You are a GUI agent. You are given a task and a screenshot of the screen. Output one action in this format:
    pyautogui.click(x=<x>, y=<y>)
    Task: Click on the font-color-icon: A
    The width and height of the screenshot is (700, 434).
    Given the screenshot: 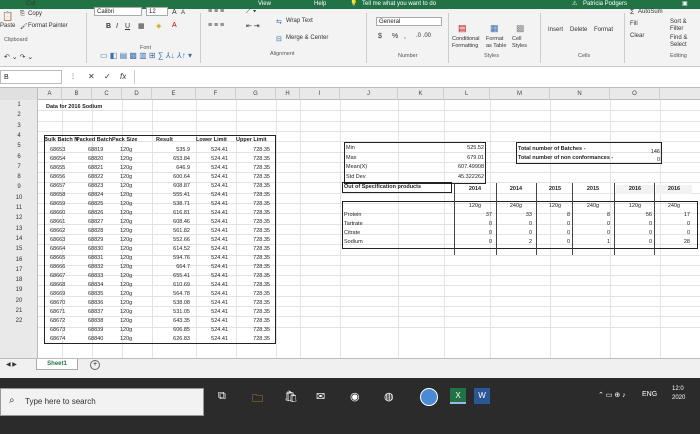 What is the action you would take?
    pyautogui.click(x=174, y=25)
    